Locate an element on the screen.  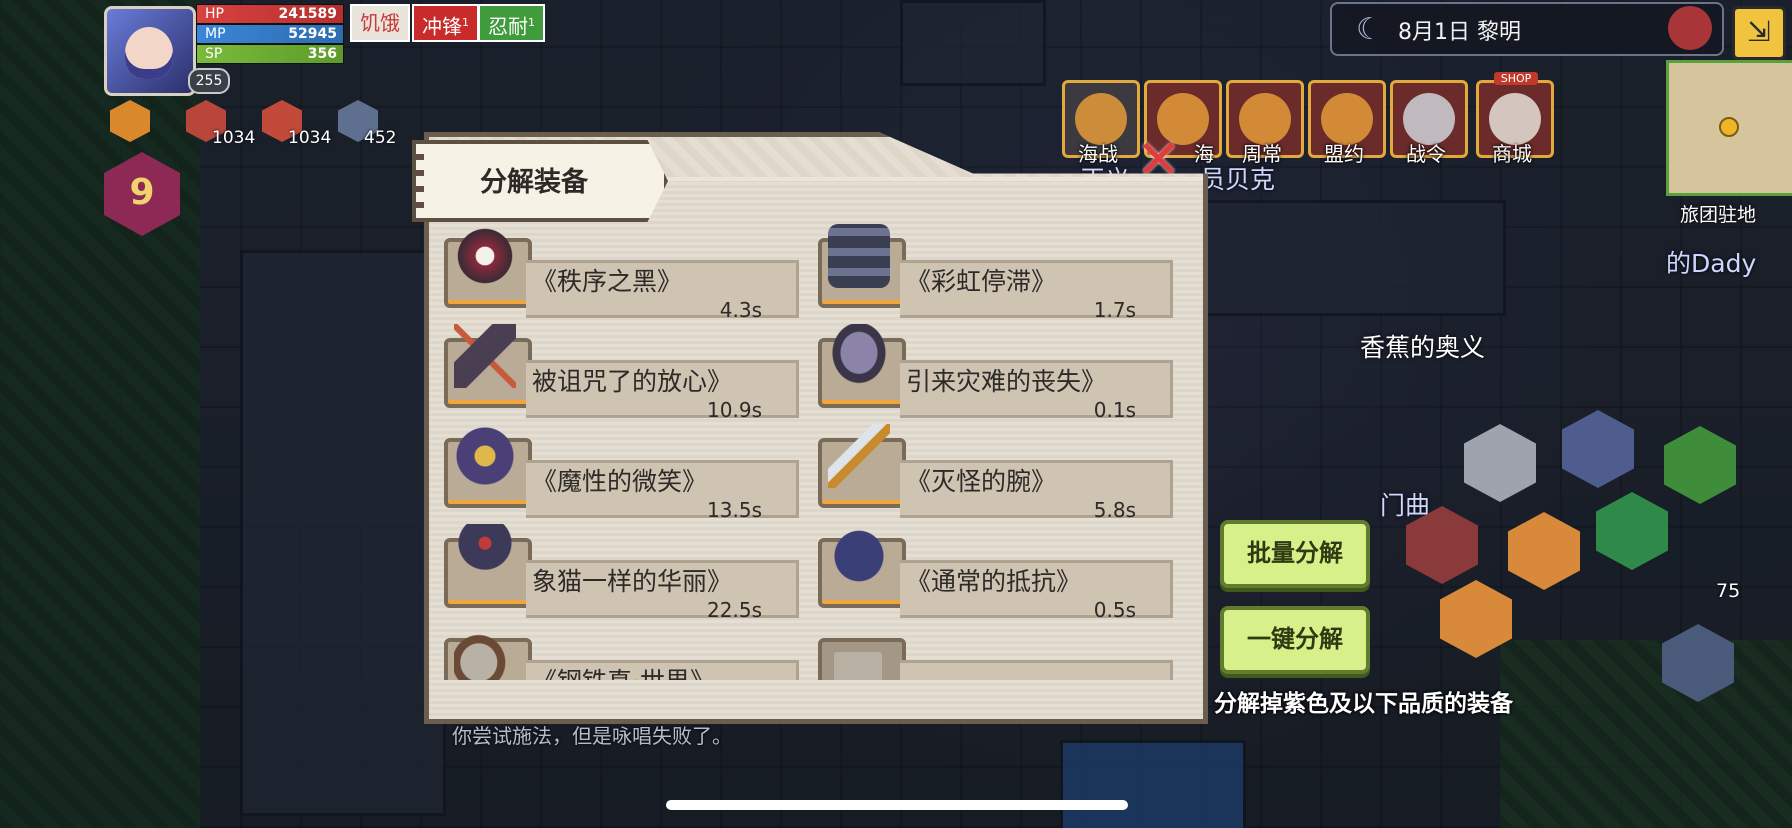
item-slot is located at coordinates (862, 659).